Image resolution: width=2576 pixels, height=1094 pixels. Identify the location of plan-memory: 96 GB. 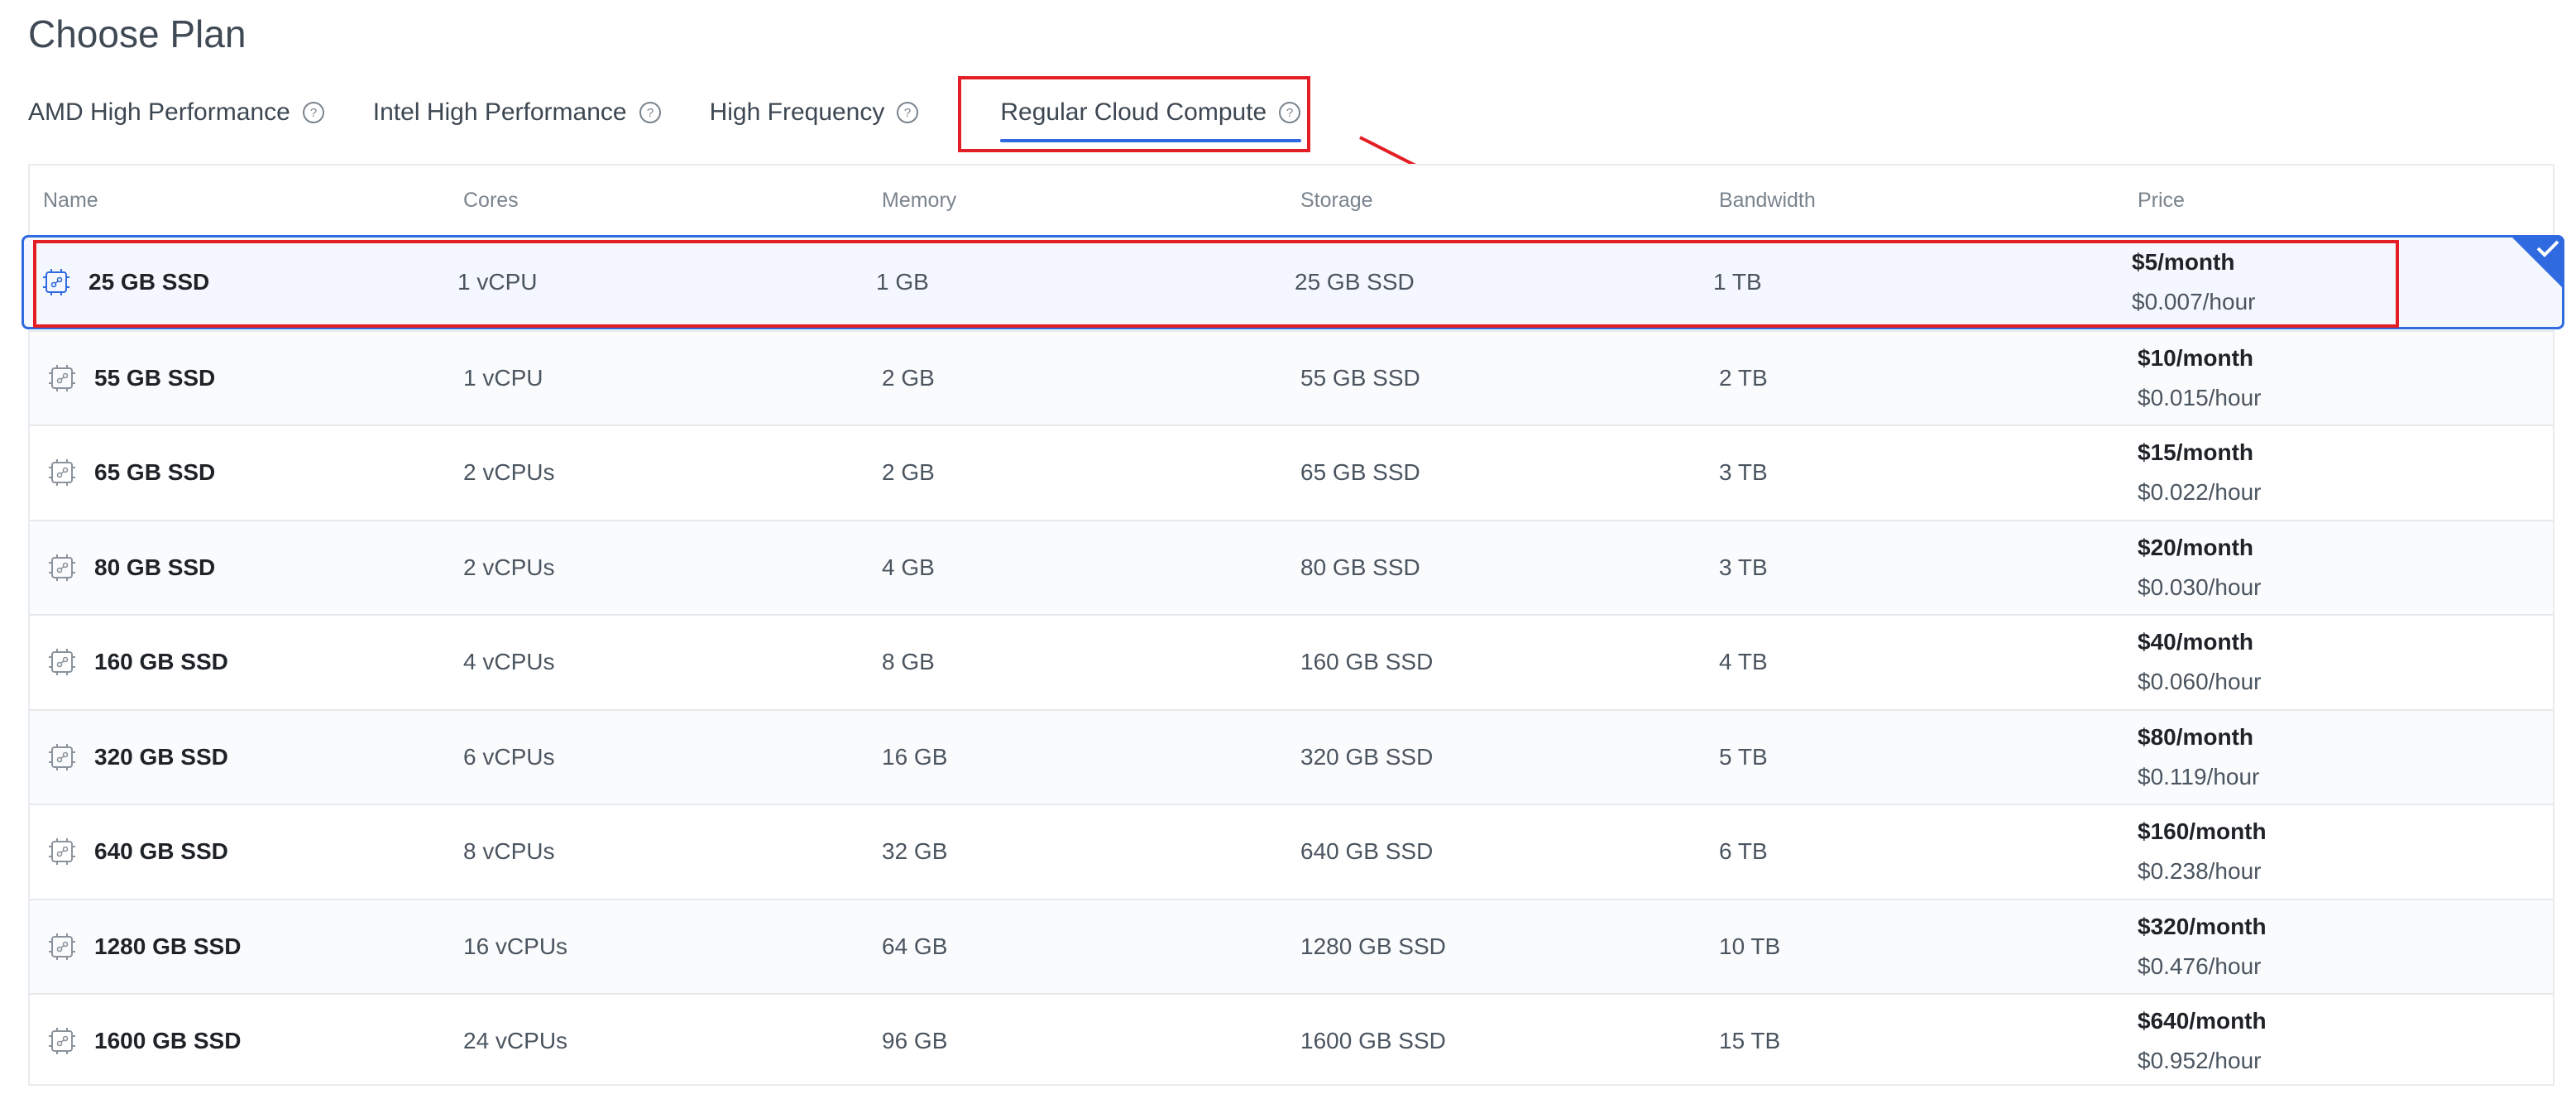
(915, 1040).